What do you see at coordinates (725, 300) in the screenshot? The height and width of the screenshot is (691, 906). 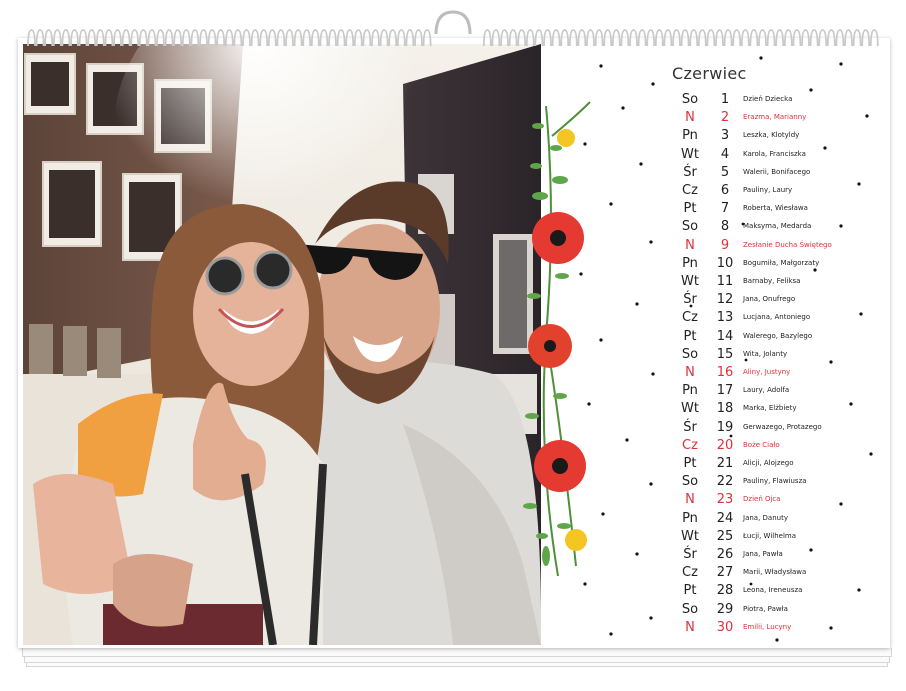 I see `day-number: 12` at bounding box center [725, 300].